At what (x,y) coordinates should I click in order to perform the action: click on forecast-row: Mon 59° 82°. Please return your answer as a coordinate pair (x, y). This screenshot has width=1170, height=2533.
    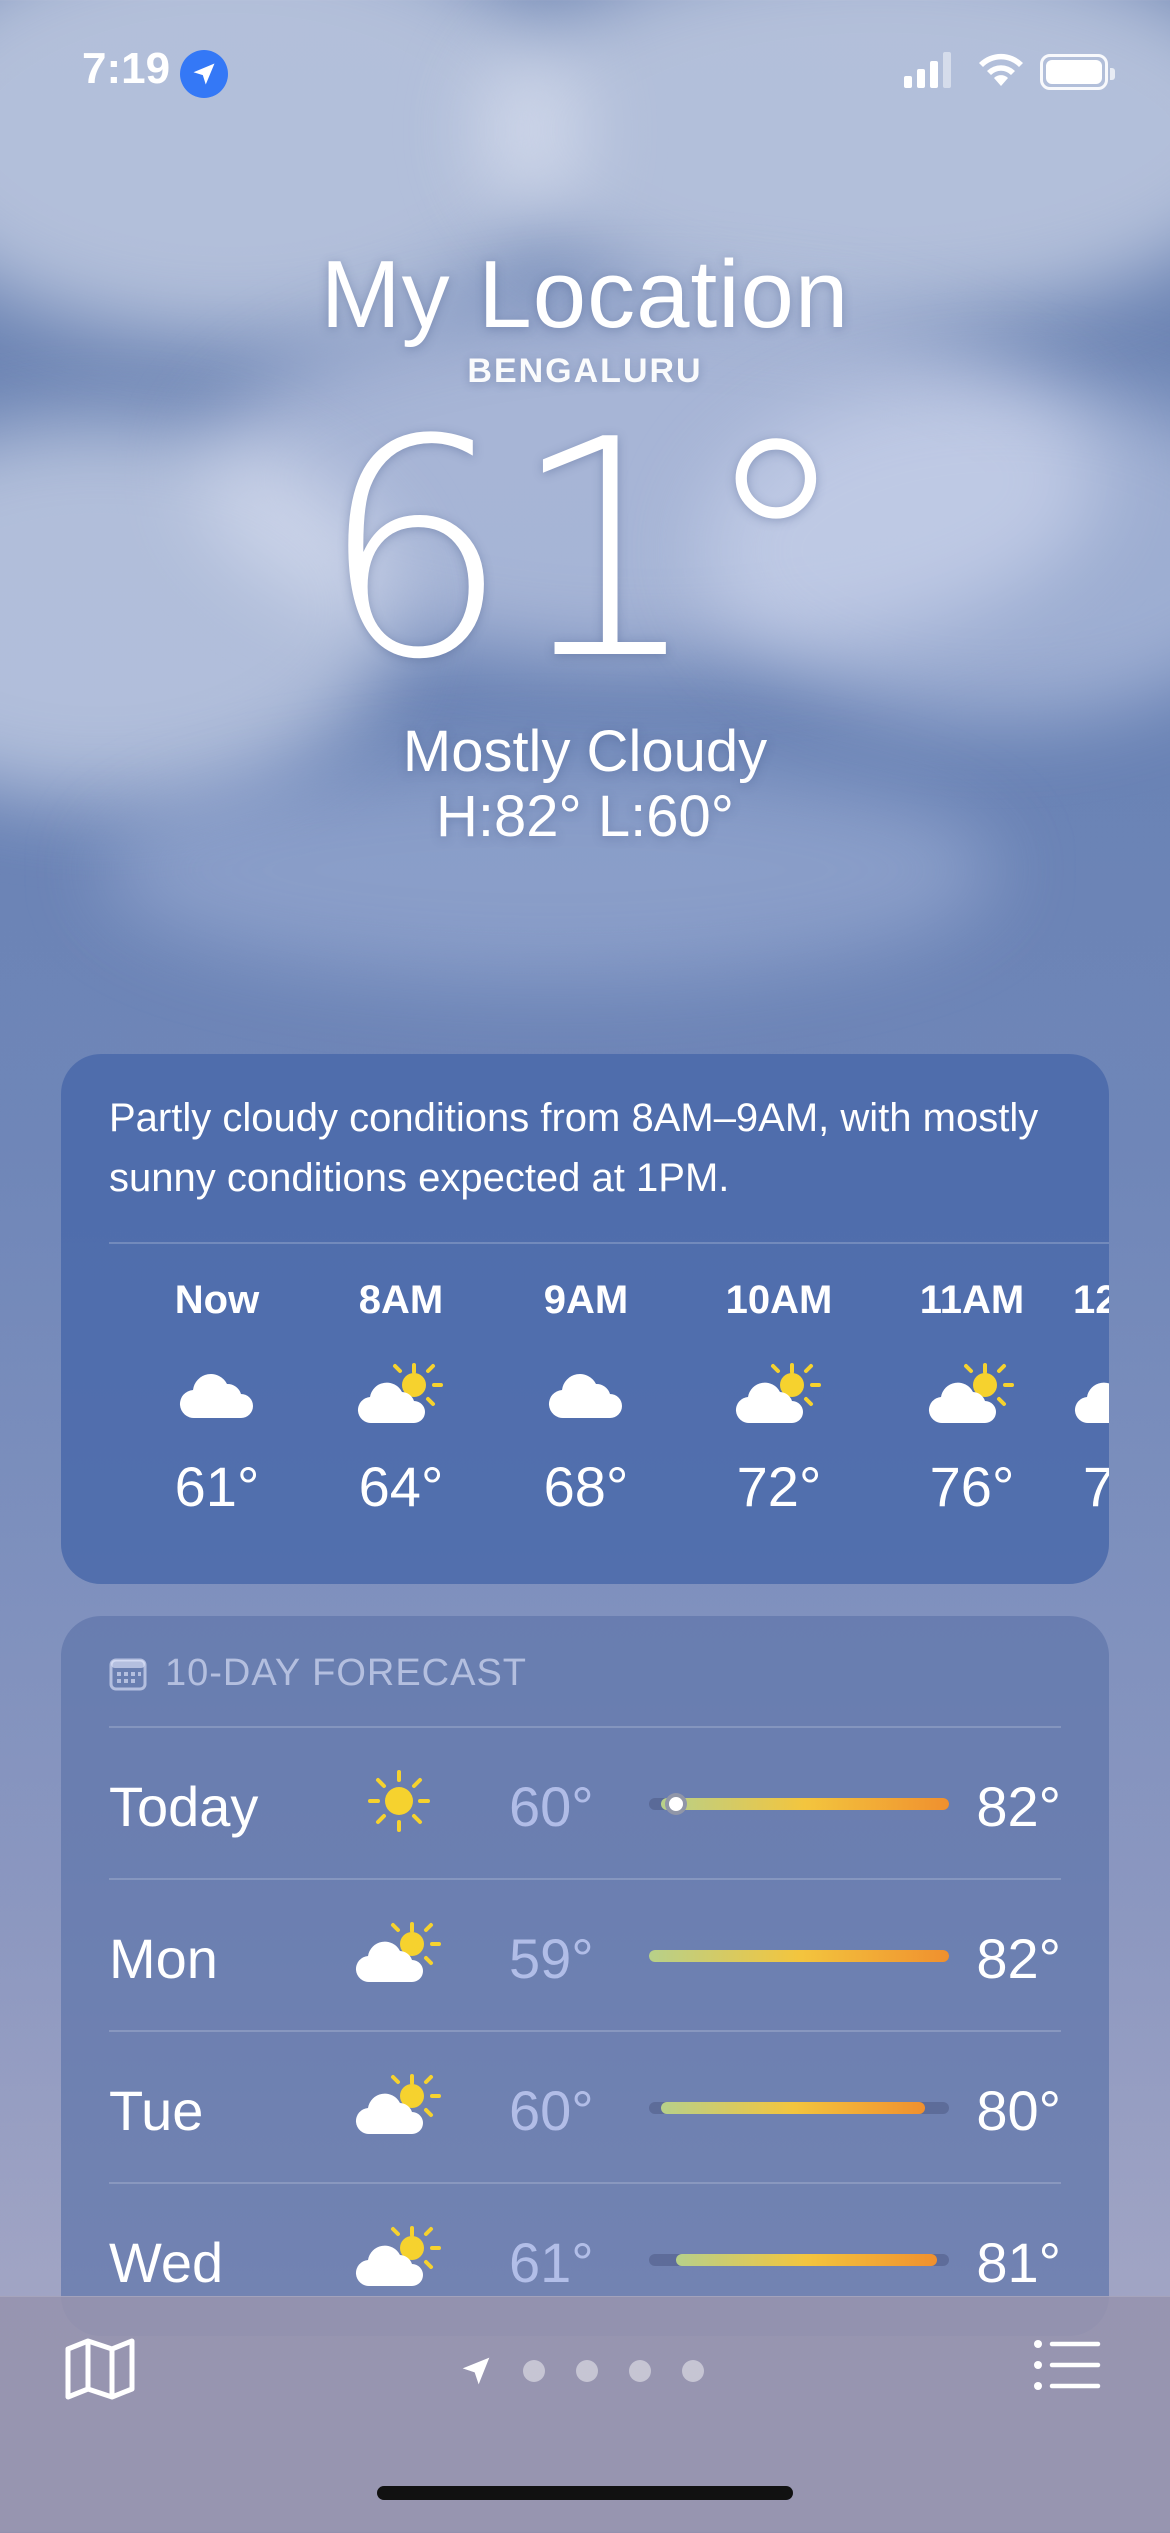
    Looking at the image, I should click on (585, 1954).